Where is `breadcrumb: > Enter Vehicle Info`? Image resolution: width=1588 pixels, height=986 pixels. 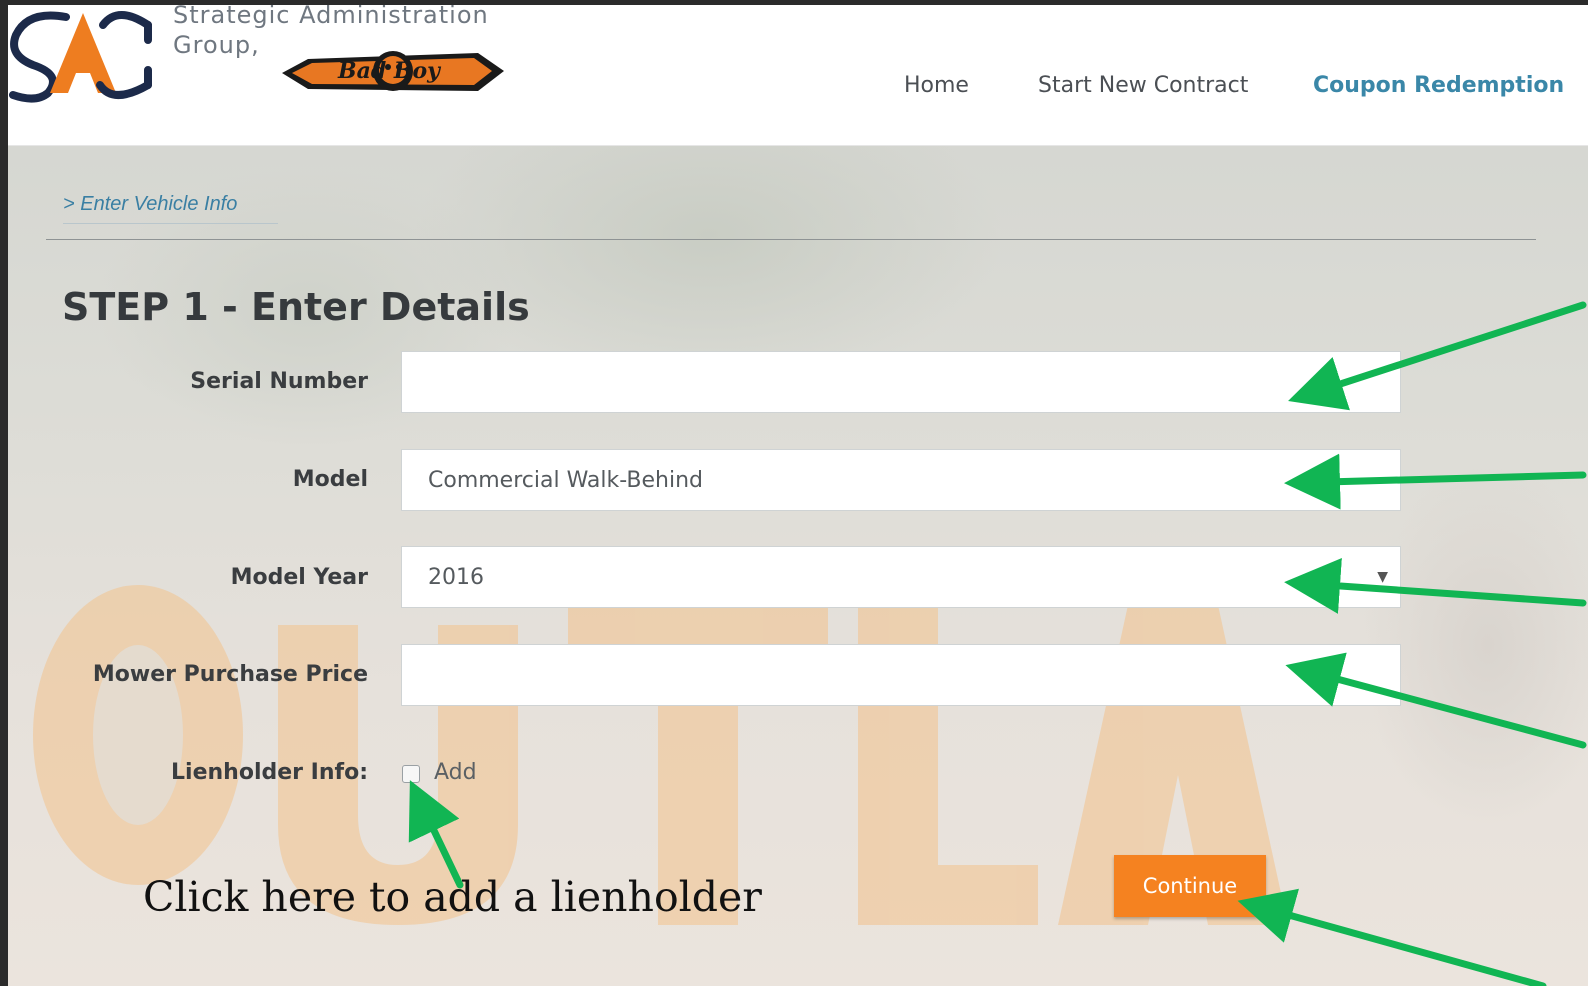
breadcrumb: > Enter Vehicle Info is located at coordinates (150, 204).